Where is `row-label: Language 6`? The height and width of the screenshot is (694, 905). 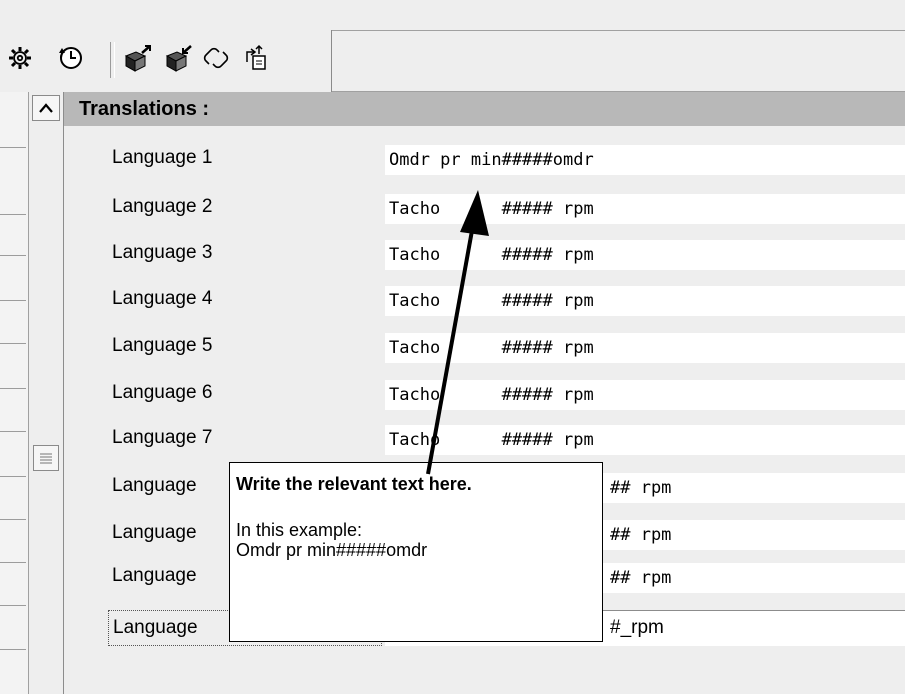 row-label: Language 6 is located at coordinates (162, 392).